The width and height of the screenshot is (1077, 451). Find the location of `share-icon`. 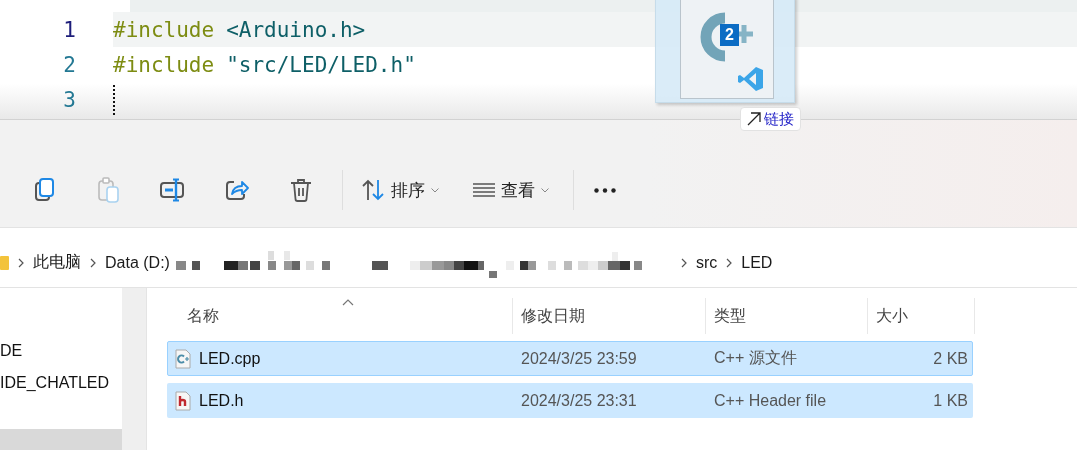

share-icon is located at coordinates (236, 190).